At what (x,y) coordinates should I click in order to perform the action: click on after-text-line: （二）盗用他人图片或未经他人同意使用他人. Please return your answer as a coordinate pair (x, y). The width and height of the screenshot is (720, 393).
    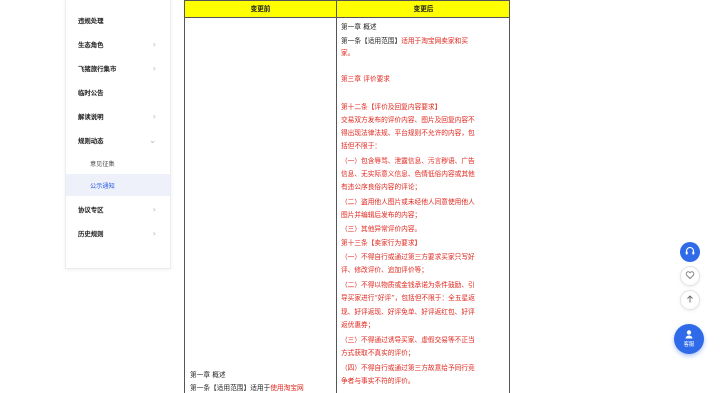
    Looking at the image, I should click on (408, 202).